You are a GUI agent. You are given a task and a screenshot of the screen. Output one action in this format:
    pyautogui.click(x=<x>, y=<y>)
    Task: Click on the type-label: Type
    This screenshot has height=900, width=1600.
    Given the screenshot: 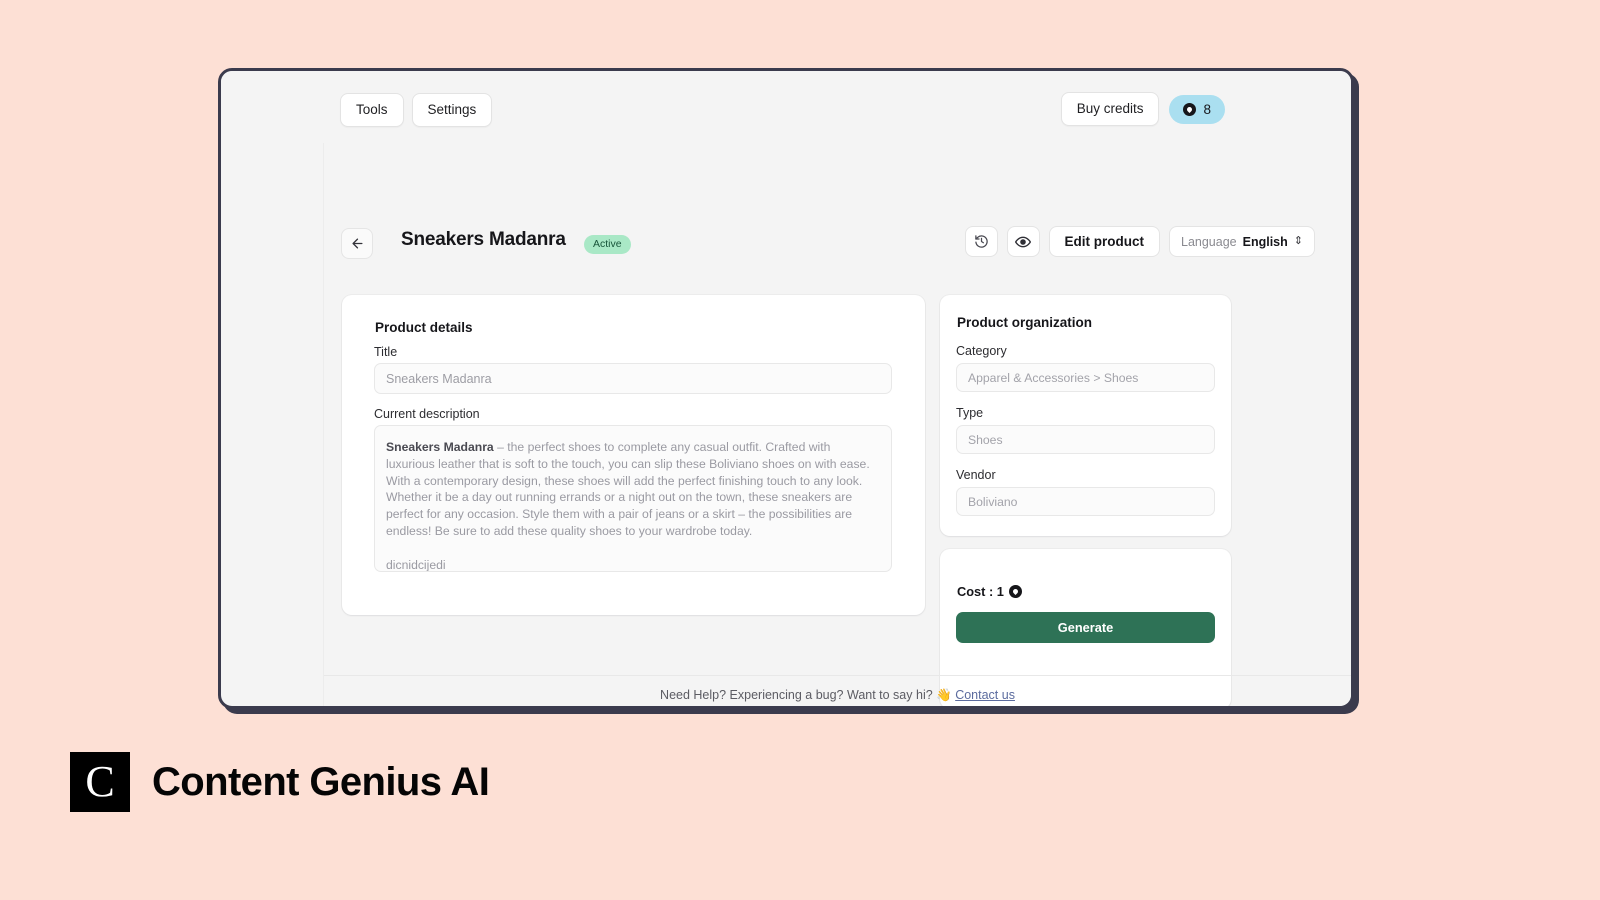 What is the action you would take?
    pyautogui.click(x=970, y=413)
    